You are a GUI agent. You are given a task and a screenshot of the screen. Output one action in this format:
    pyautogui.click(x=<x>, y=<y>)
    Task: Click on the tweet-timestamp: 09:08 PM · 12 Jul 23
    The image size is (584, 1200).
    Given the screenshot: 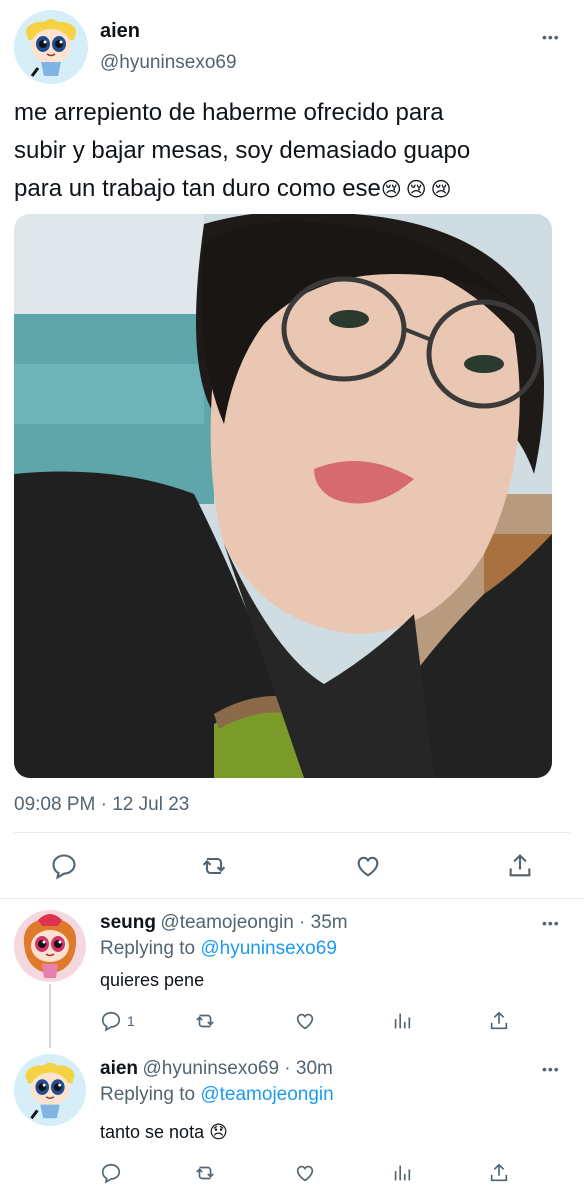 What is the action you would take?
    pyautogui.click(x=101, y=805)
    